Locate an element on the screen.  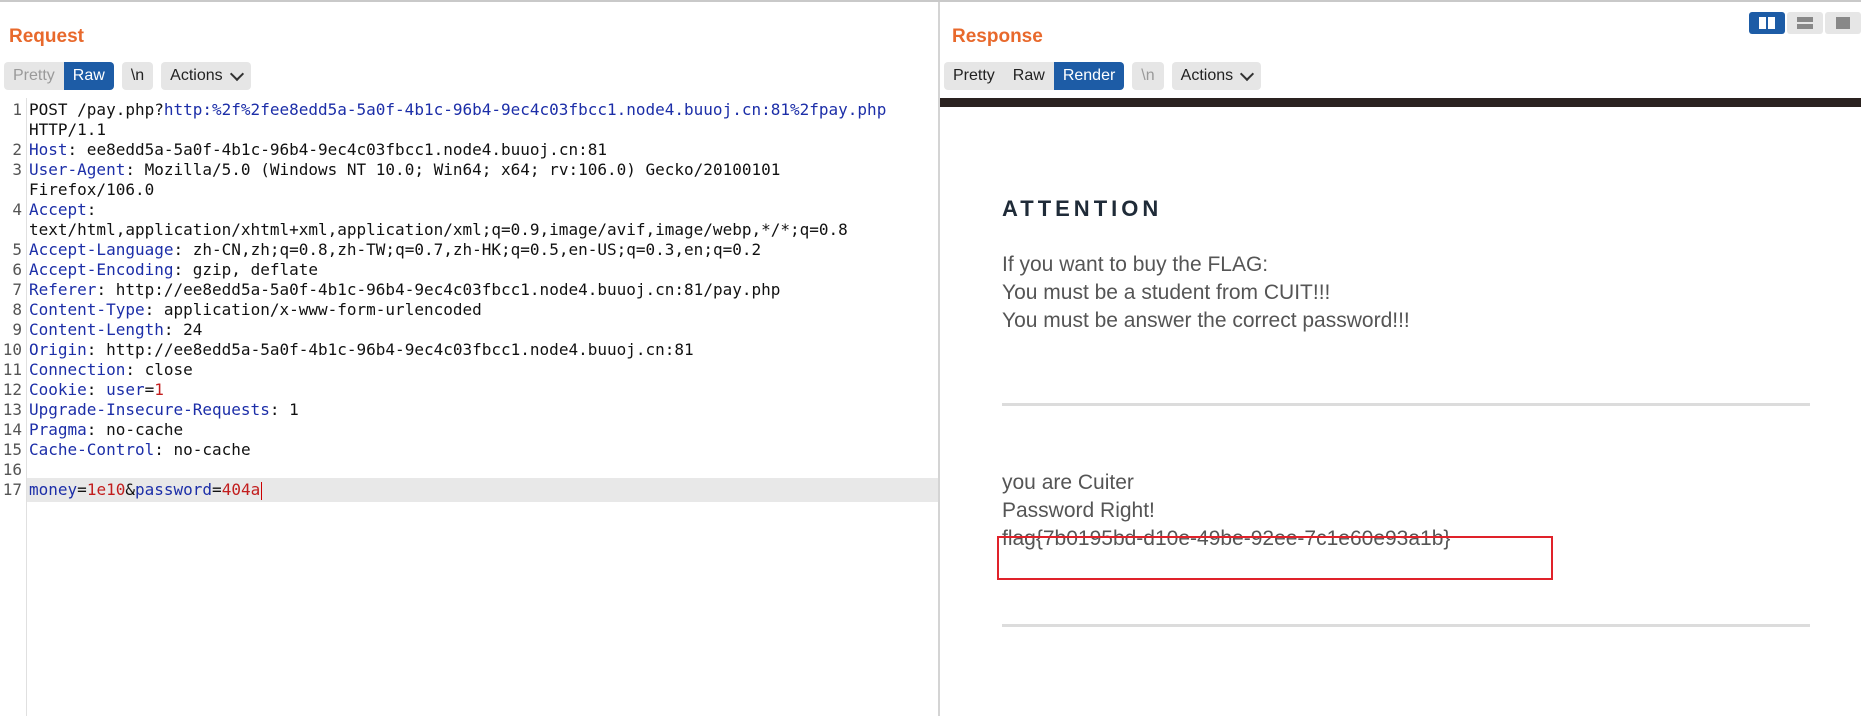
response-tab-render: Render is located at coordinates (1089, 76).